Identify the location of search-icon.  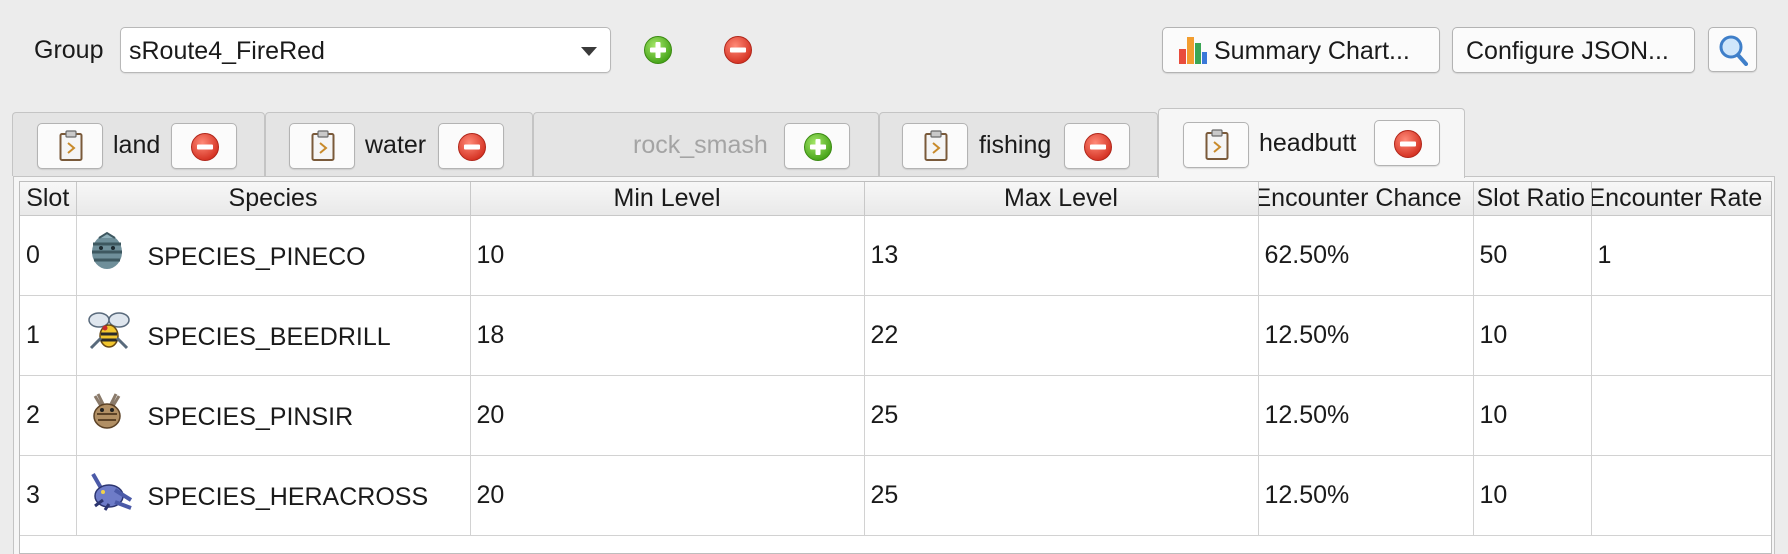
(1733, 50).